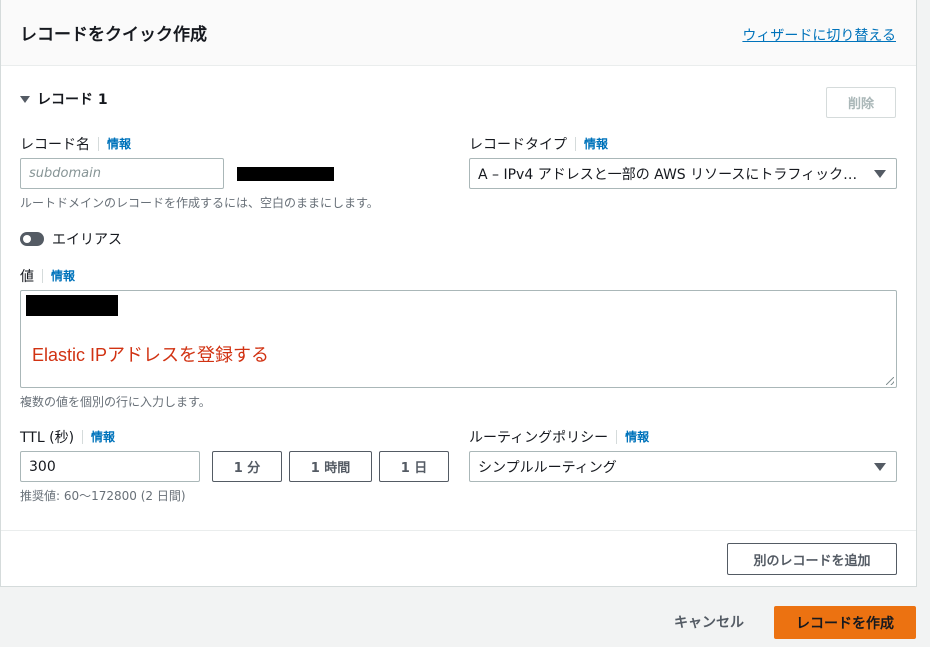  What do you see at coordinates (819, 35) in the screenshot?
I see `switch-to-wizard-link: ウィザードに切り替える` at bounding box center [819, 35].